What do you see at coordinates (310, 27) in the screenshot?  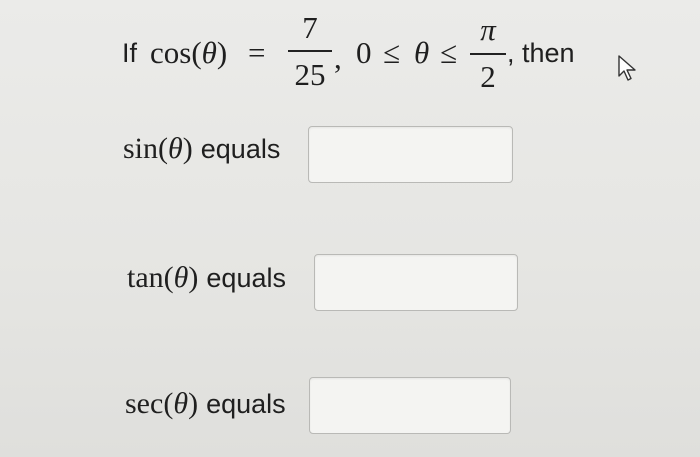 I see `fraction-numerator: 7` at bounding box center [310, 27].